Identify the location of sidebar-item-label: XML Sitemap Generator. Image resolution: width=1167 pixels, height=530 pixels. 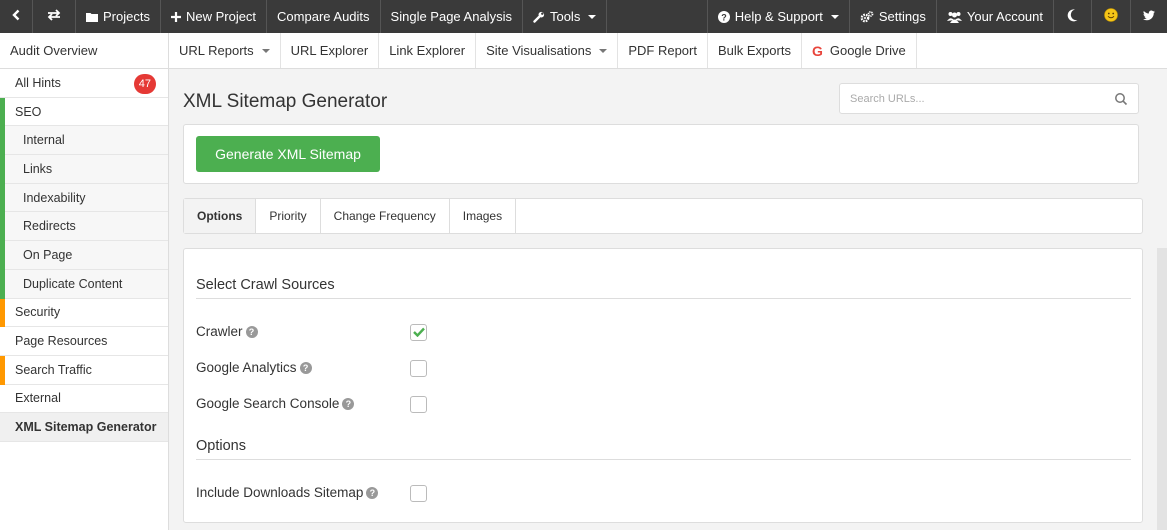
(86, 427).